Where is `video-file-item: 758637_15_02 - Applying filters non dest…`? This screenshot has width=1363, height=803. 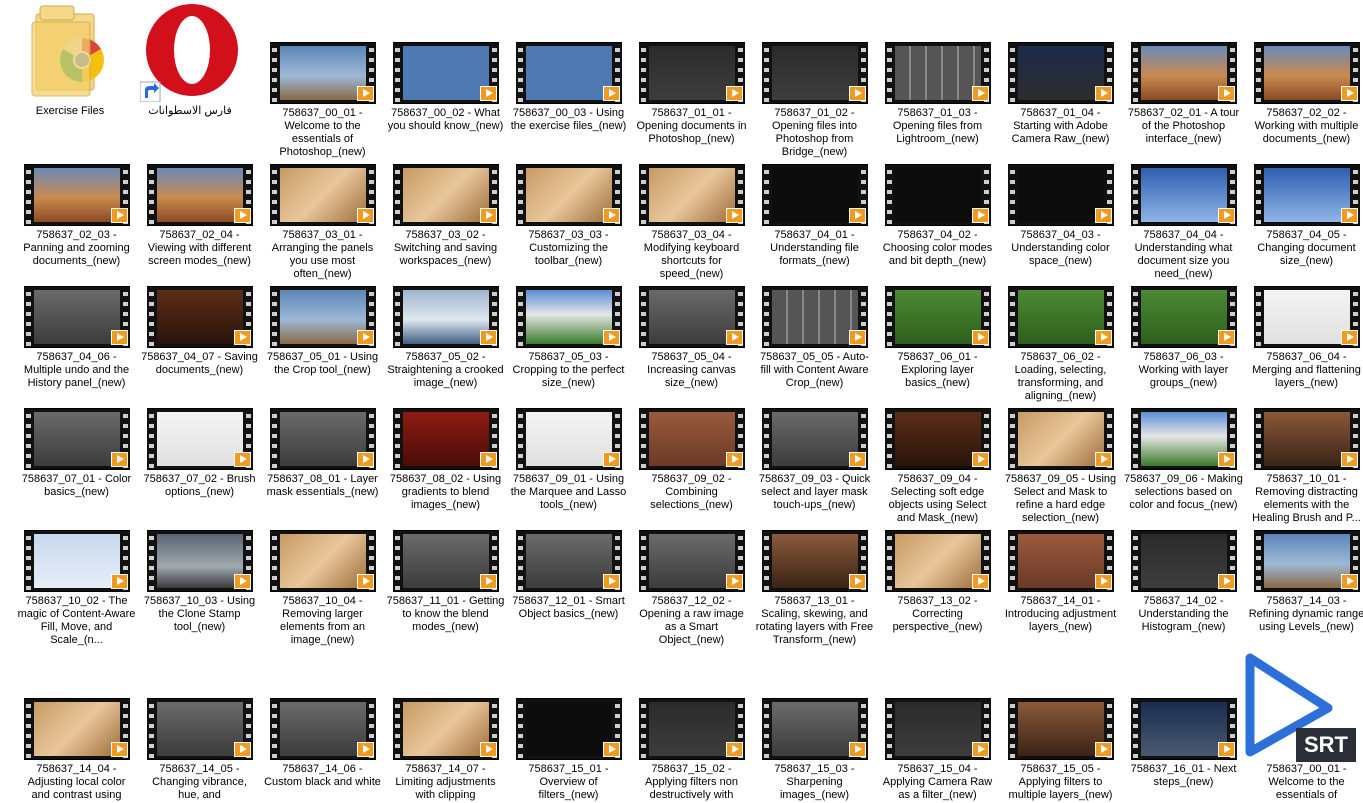 video-file-item: 758637_15_02 - Applying filters non dest… is located at coordinates (691, 750).